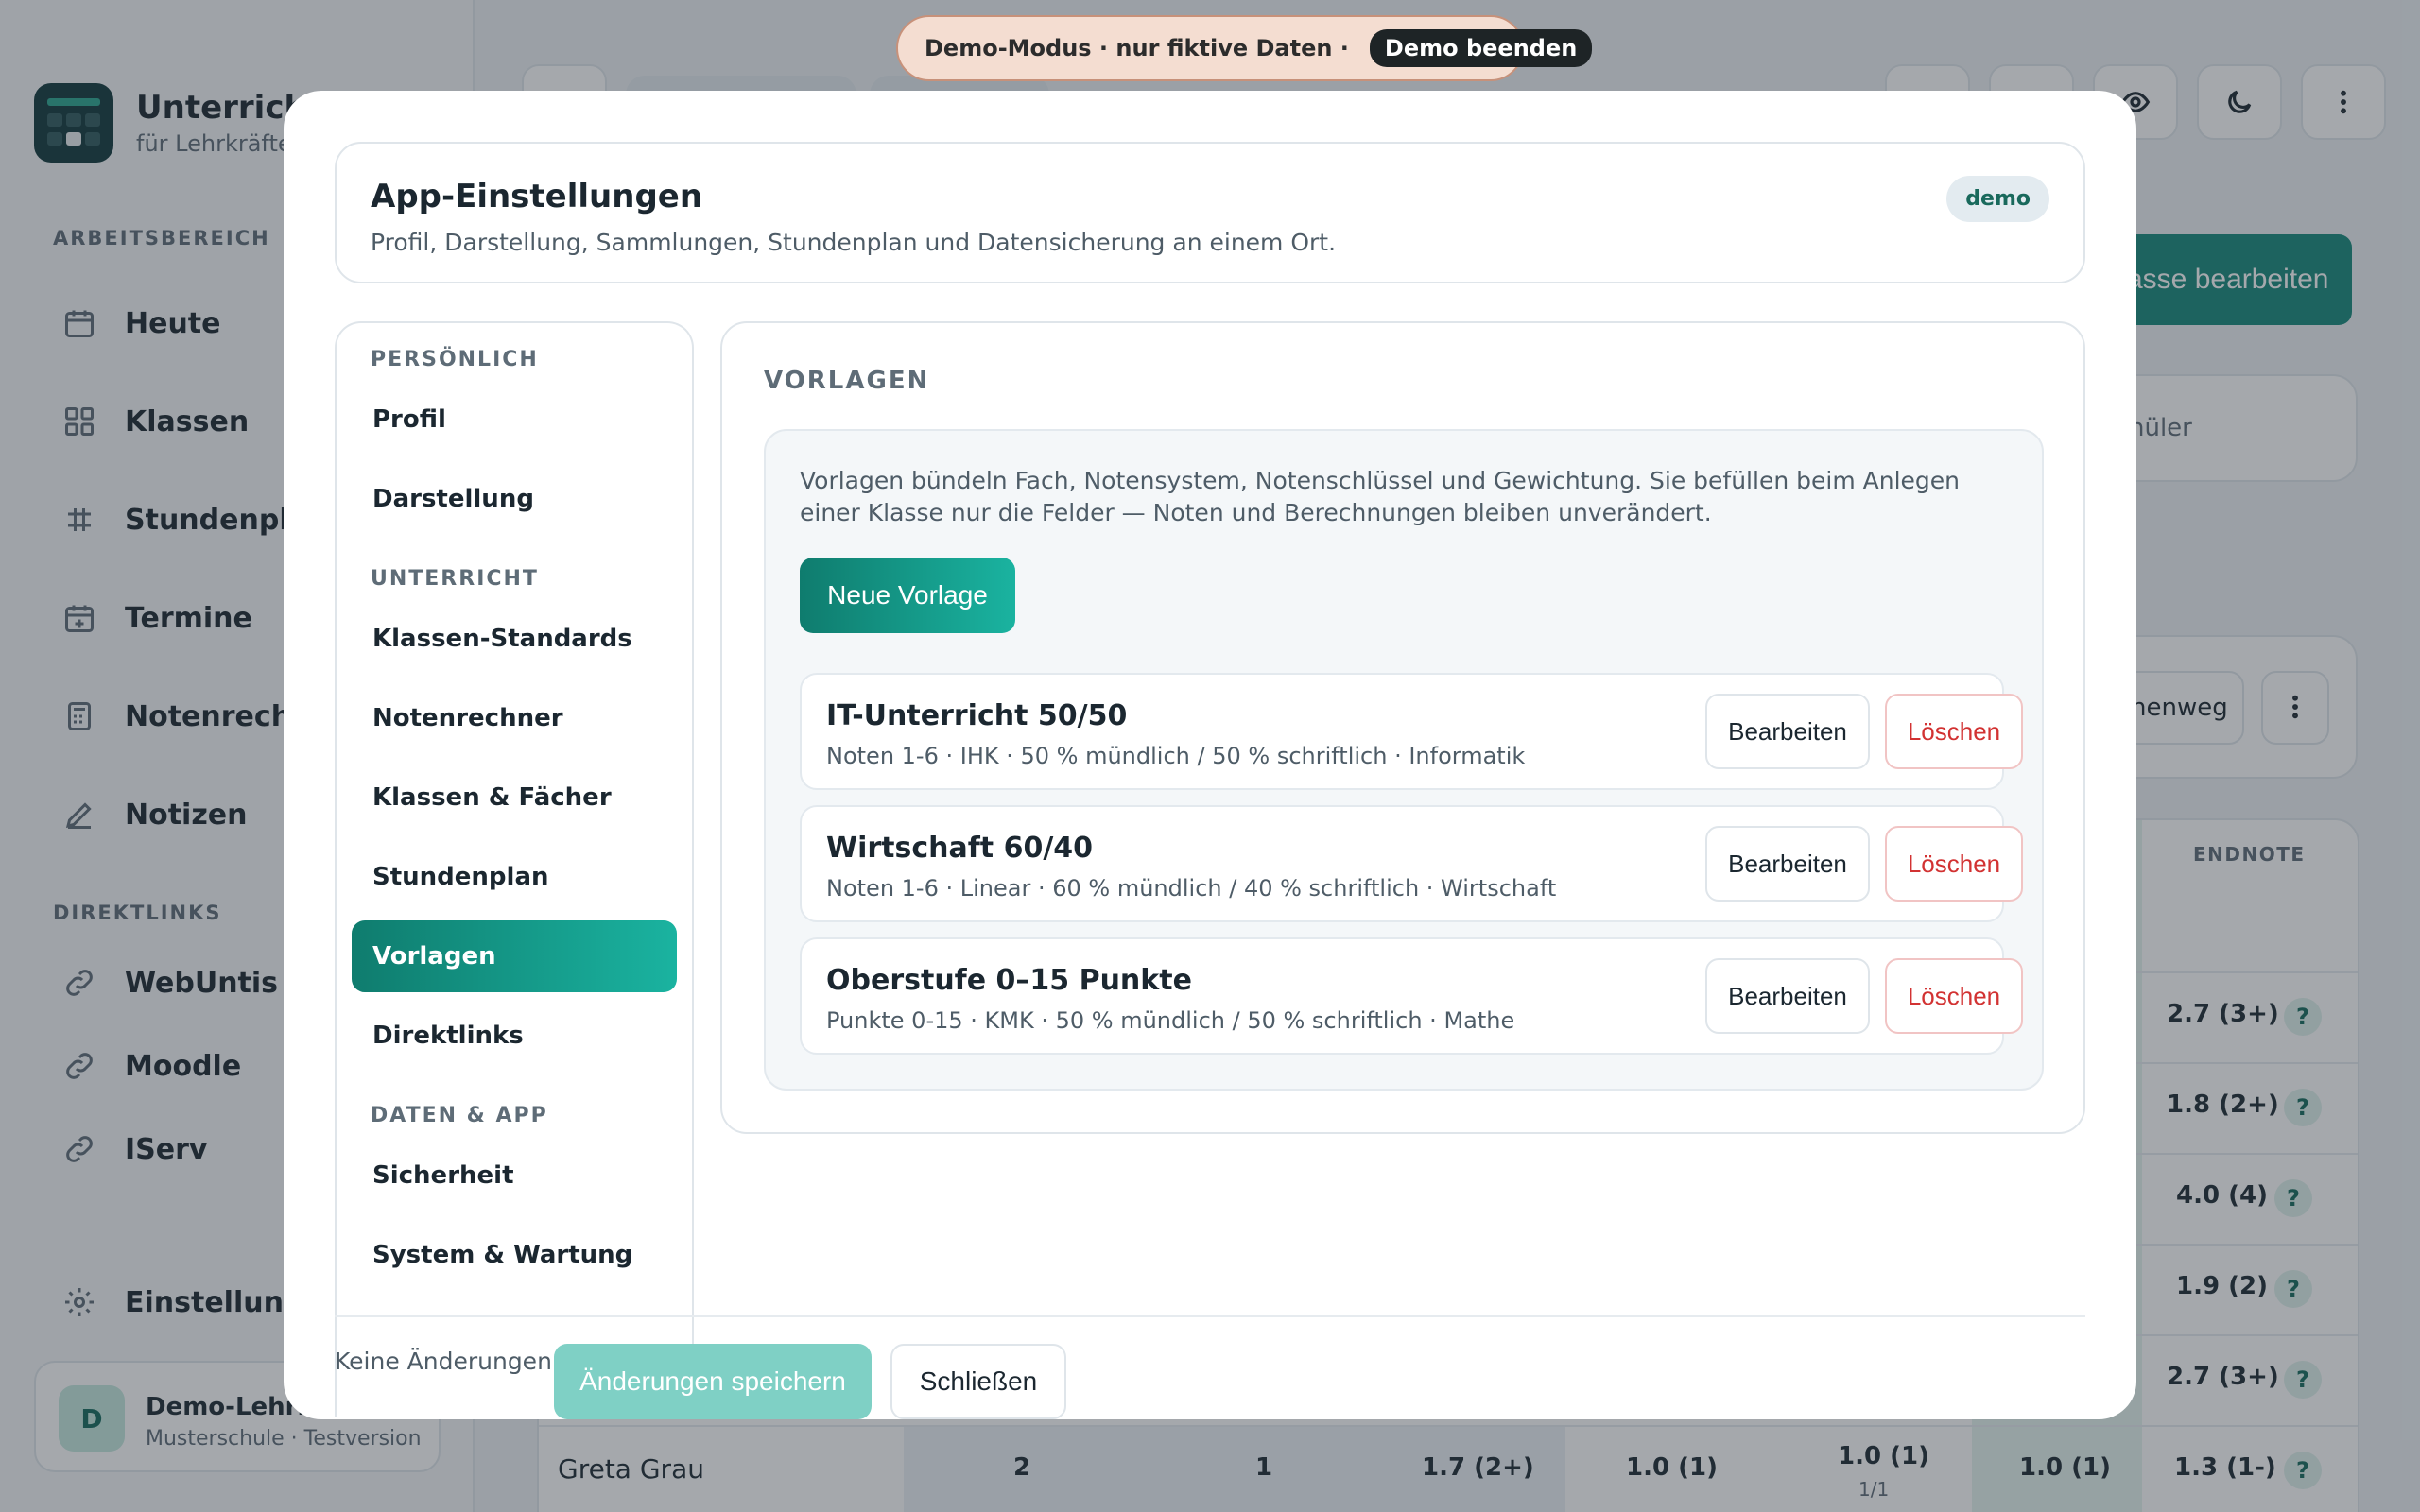 The height and width of the screenshot is (1512, 2420). I want to click on settings-nav-klassen-standards: Klassen-Standards, so click(514, 639).